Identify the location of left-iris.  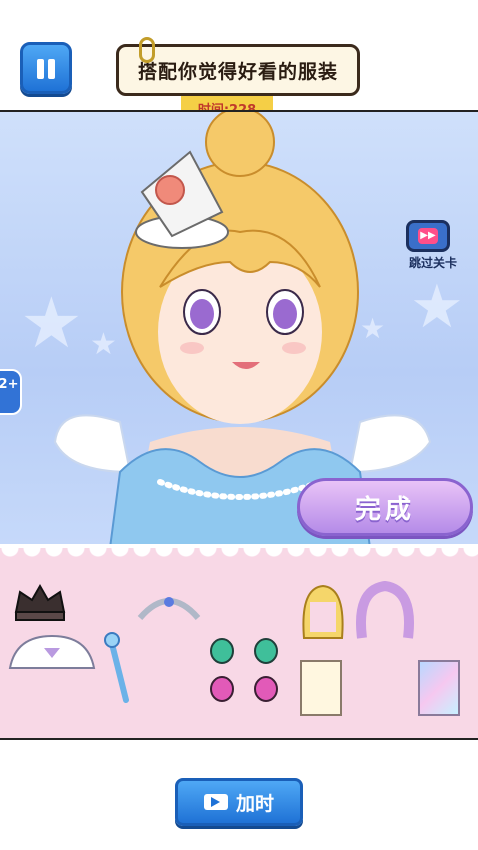
(202, 314).